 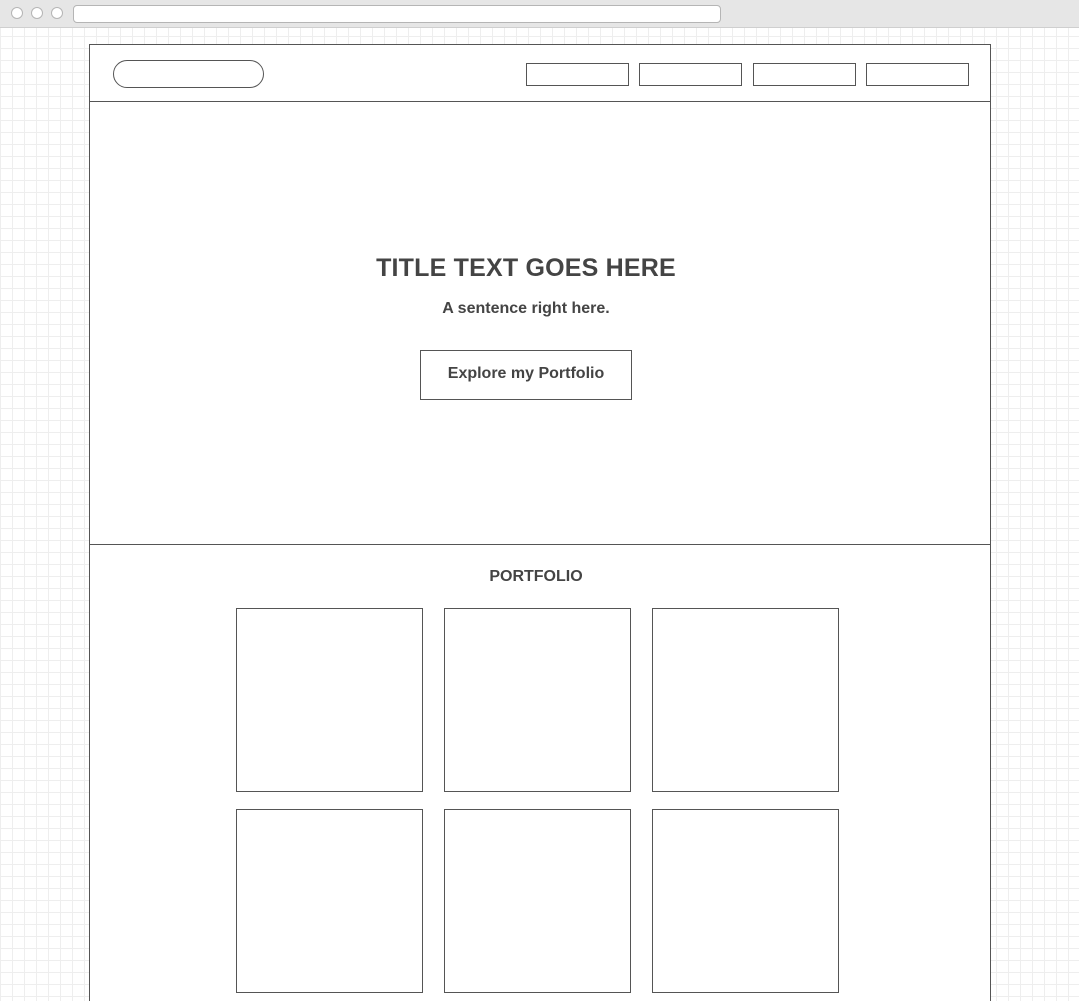 What do you see at coordinates (188, 74) in the screenshot?
I see `logo-placeholder` at bounding box center [188, 74].